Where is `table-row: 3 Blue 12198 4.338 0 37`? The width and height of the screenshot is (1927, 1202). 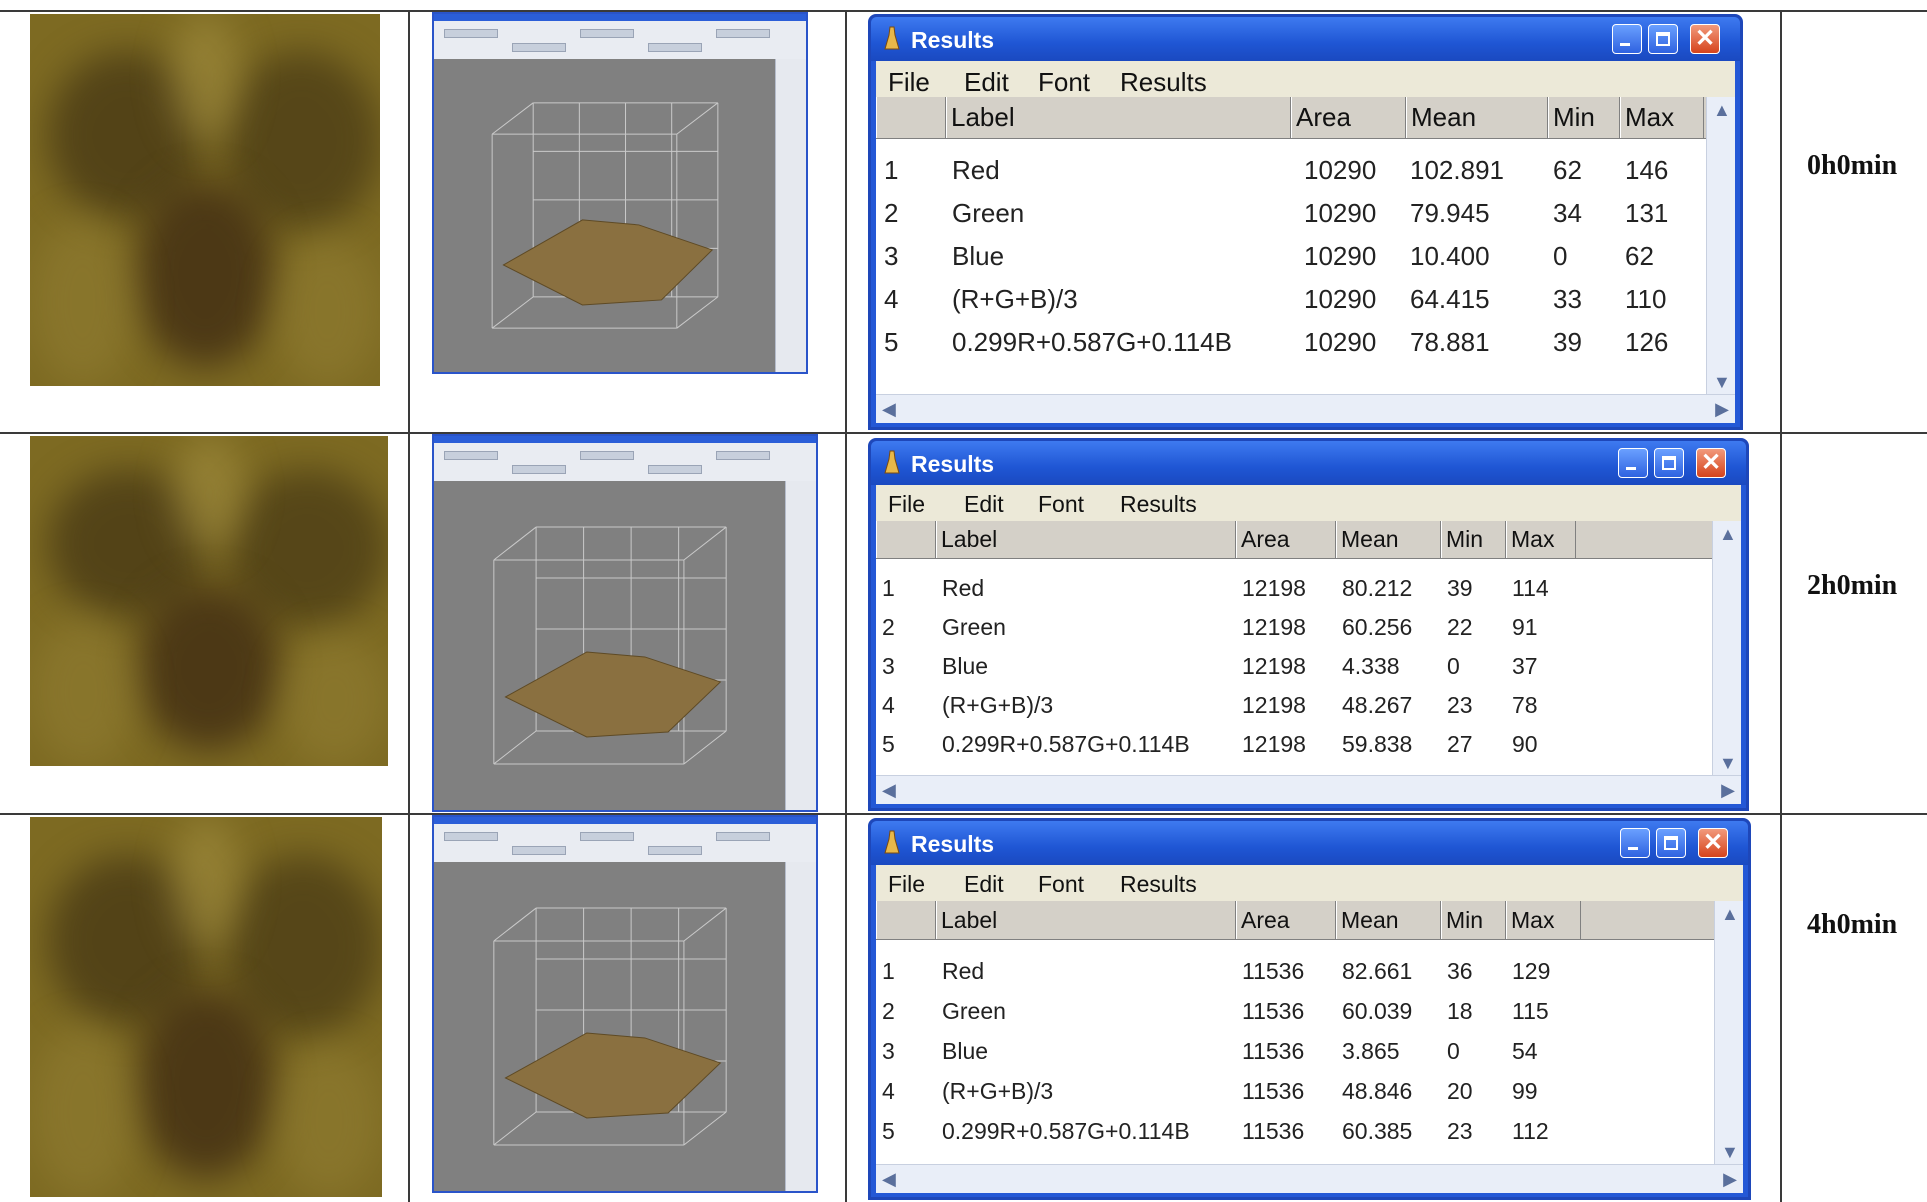
table-row: 3 Blue 12198 4.338 0 37 is located at coordinates (1294, 666).